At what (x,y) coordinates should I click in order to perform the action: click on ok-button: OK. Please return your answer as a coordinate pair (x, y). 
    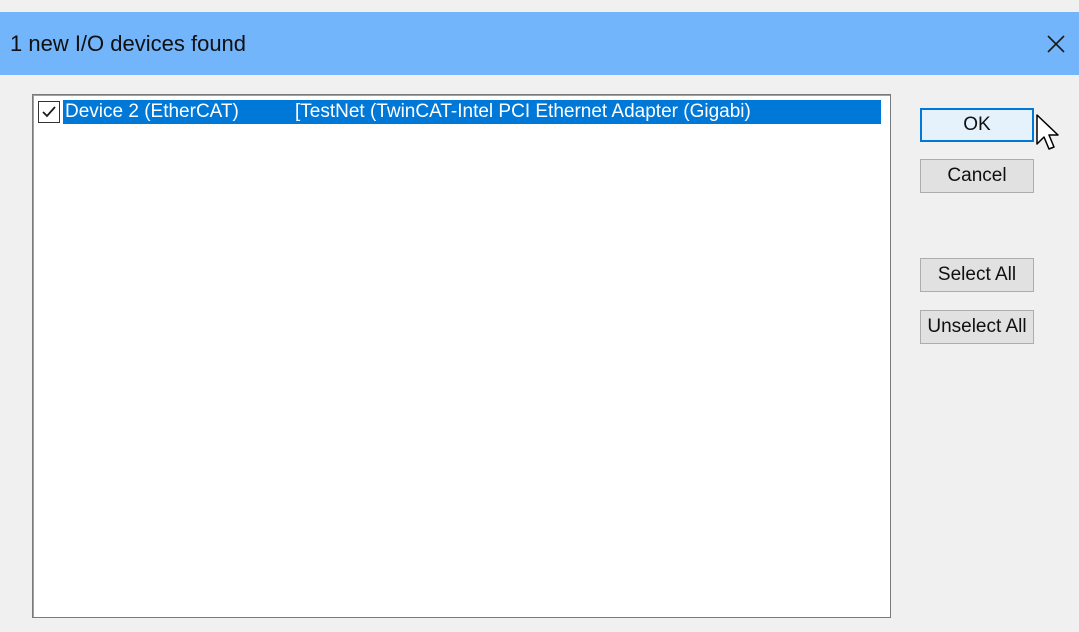
    Looking at the image, I should click on (977, 125).